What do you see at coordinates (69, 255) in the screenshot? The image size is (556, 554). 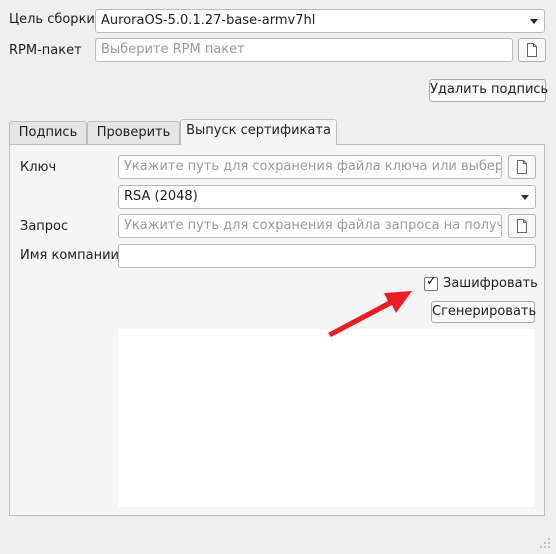 I see `company-name-label: Имя компании` at bounding box center [69, 255].